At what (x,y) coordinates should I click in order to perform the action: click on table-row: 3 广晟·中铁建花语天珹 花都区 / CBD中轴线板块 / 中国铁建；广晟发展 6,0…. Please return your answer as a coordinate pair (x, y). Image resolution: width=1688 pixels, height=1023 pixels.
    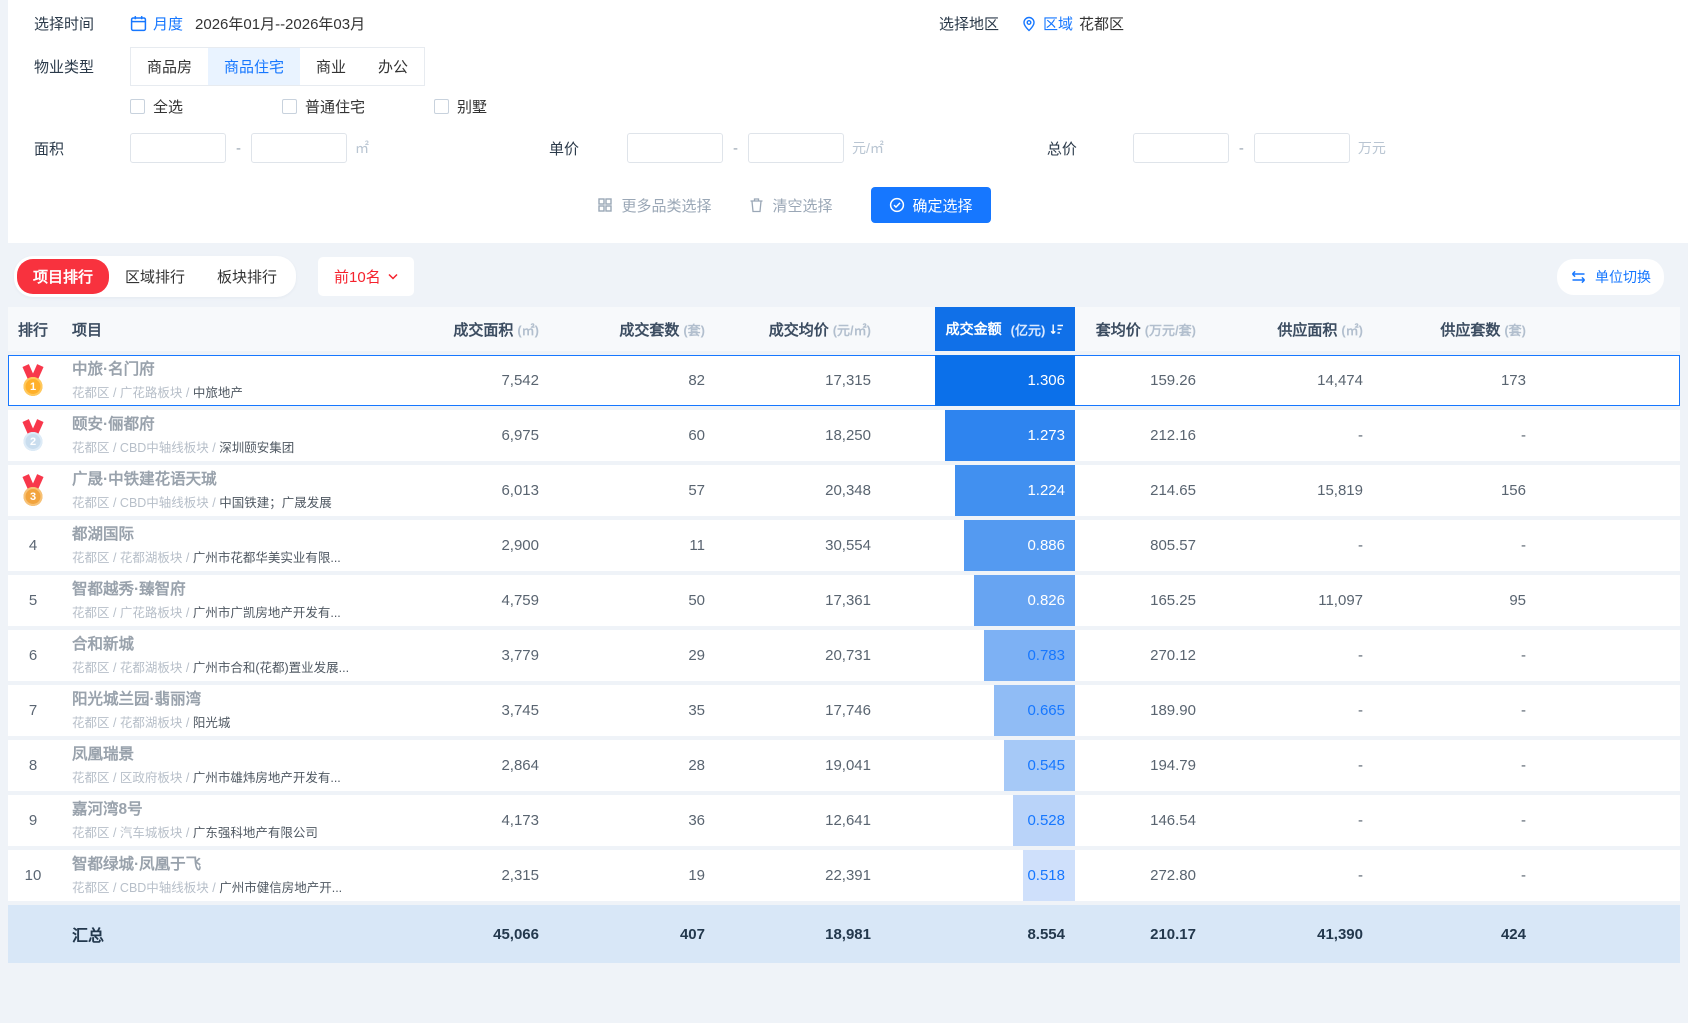
    Looking at the image, I should click on (844, 490).